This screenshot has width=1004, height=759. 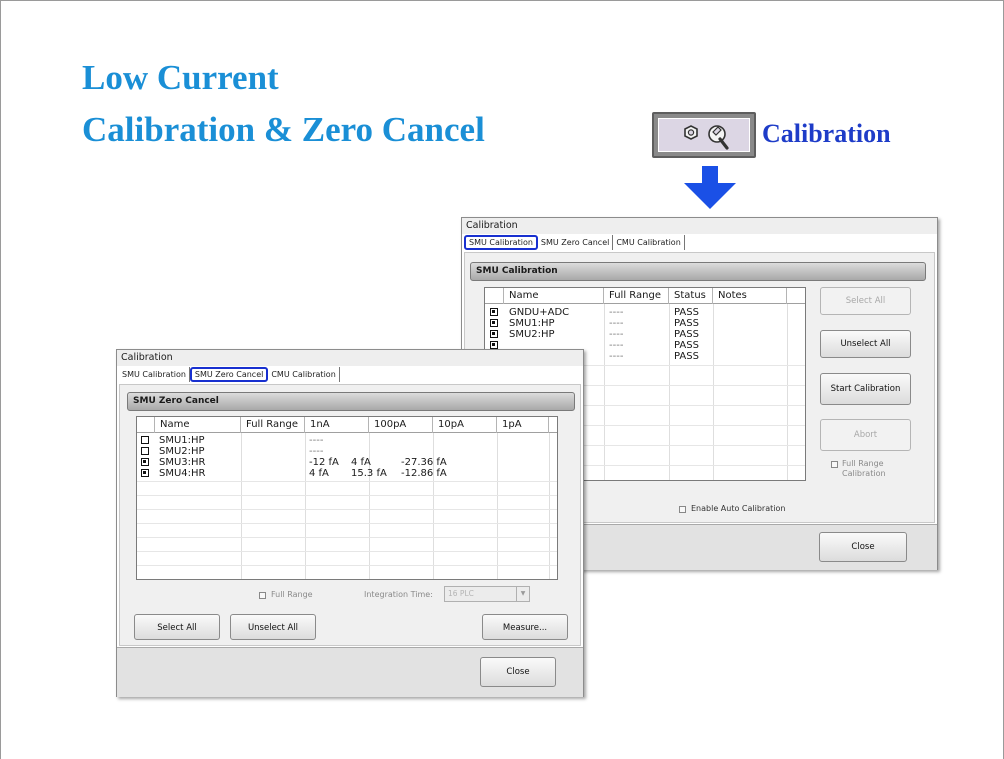 I want to click on full-range-calibration-label-2: Calibration, so click(x=864, y=473).